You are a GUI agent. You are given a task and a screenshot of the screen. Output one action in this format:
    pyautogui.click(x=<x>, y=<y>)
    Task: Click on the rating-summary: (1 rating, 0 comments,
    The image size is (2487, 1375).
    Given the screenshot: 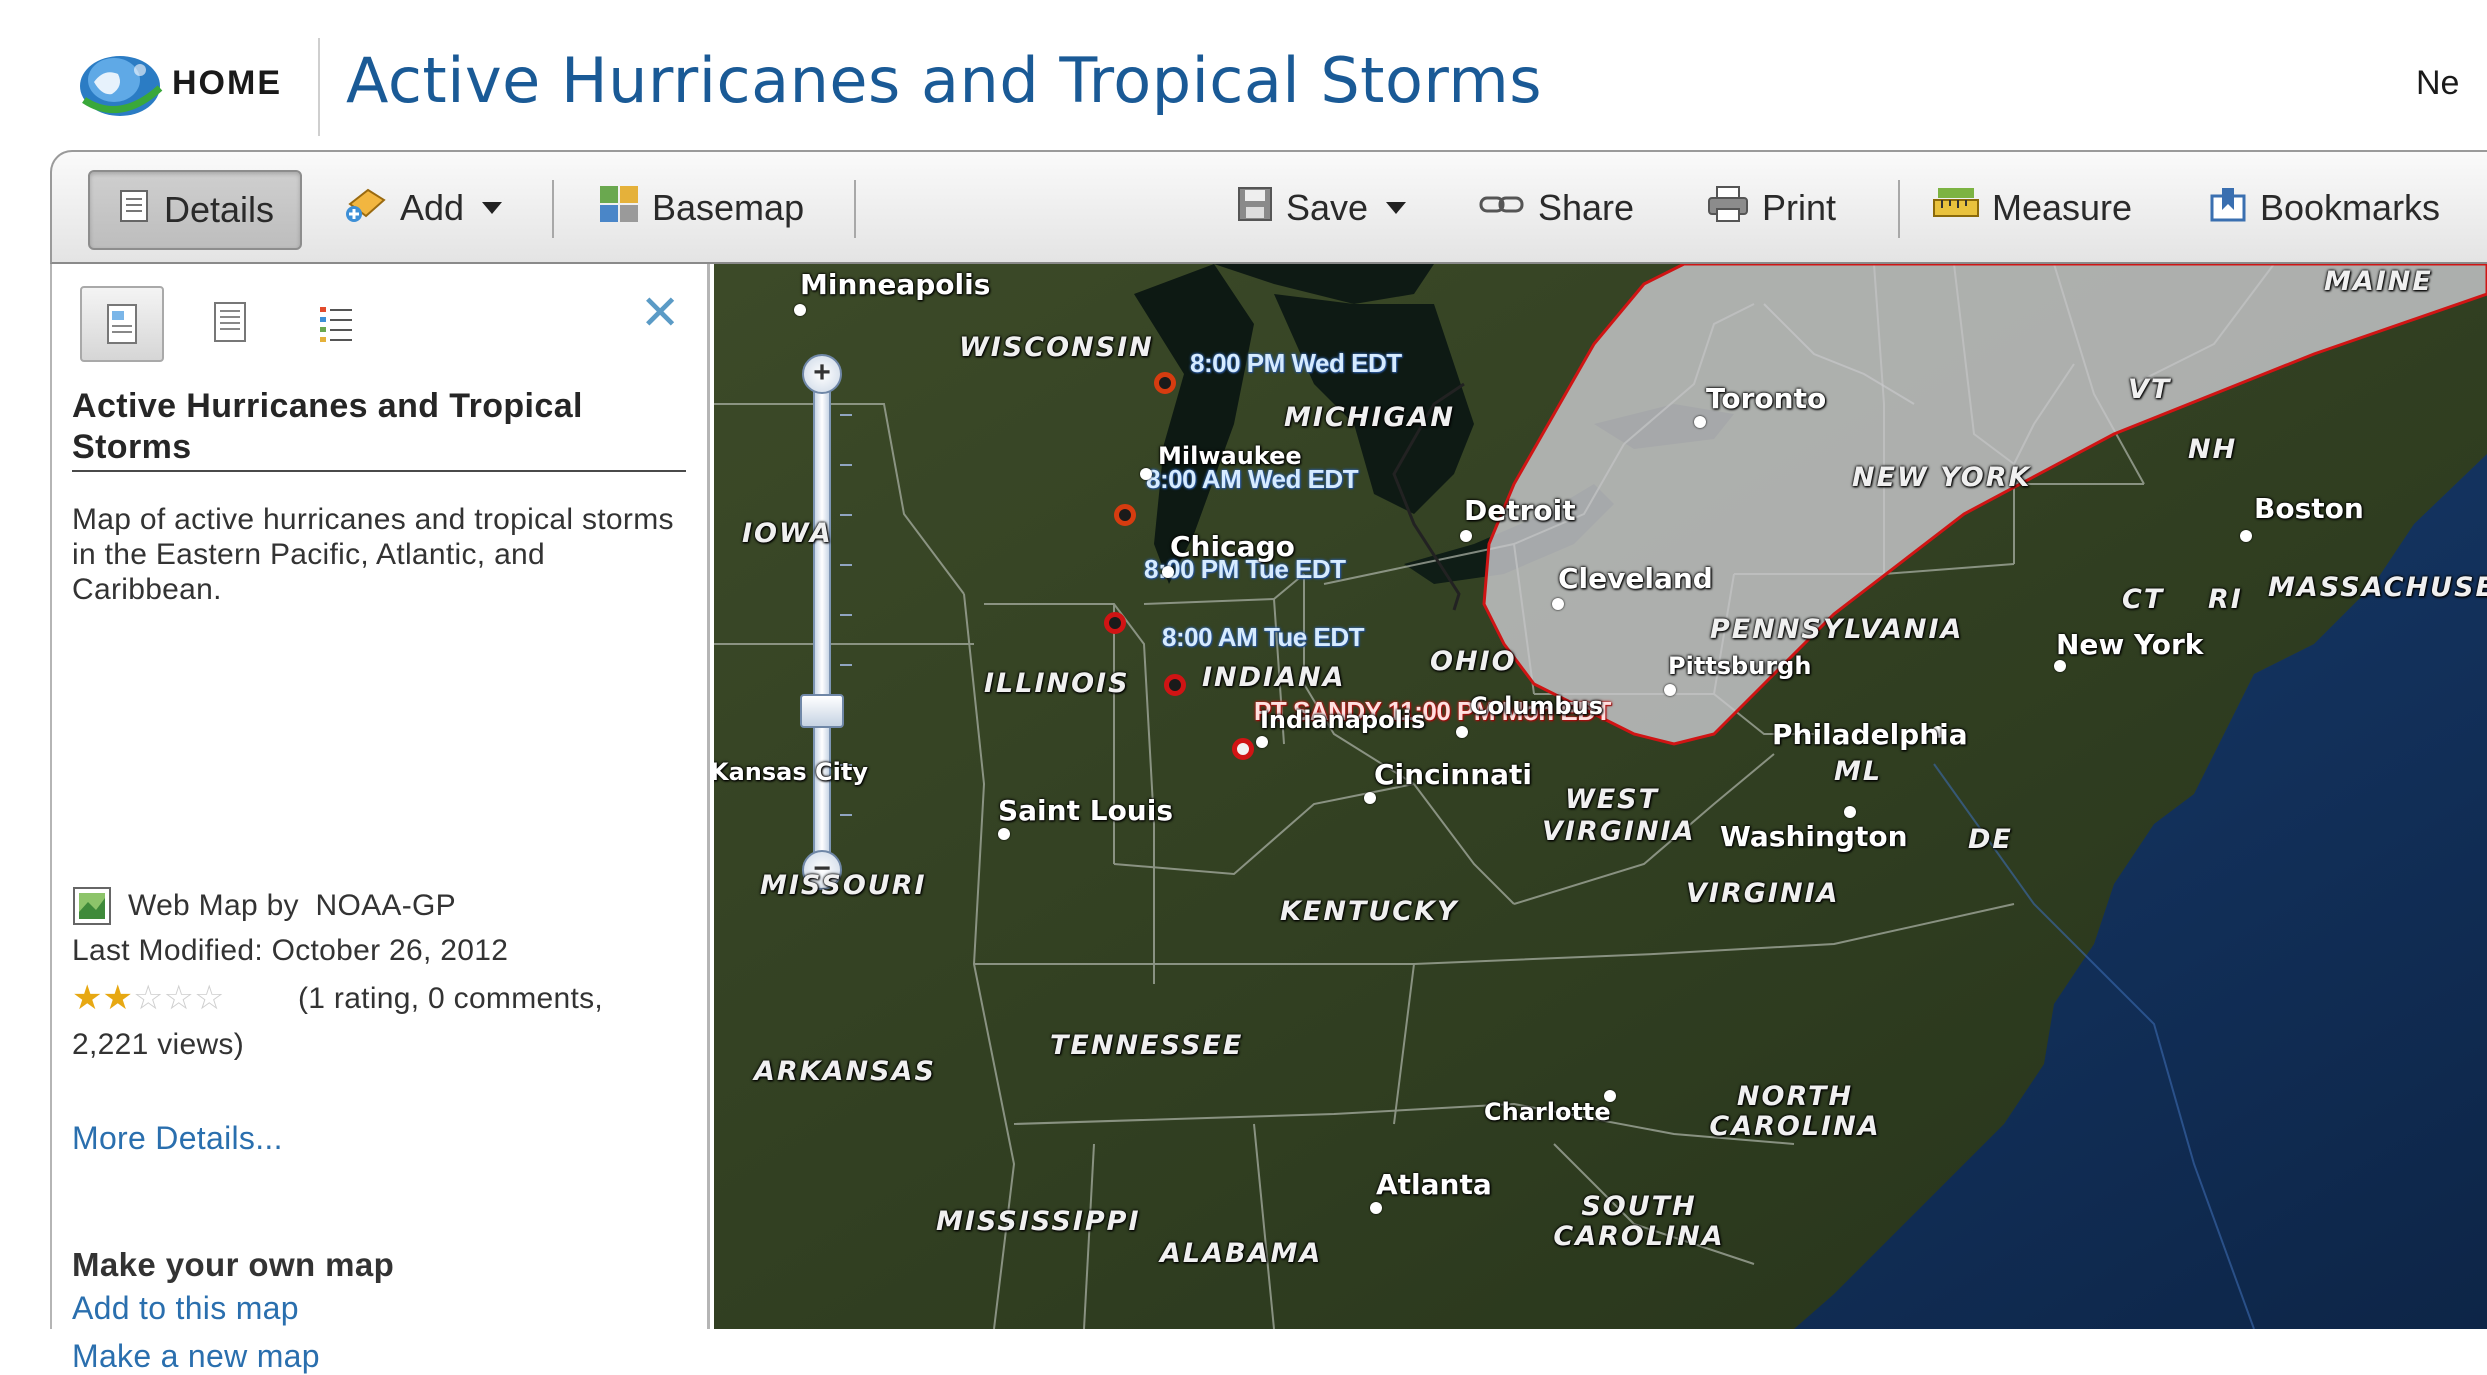 What is the action you would take?
    pyautogui.click(x=451, y=998)
    